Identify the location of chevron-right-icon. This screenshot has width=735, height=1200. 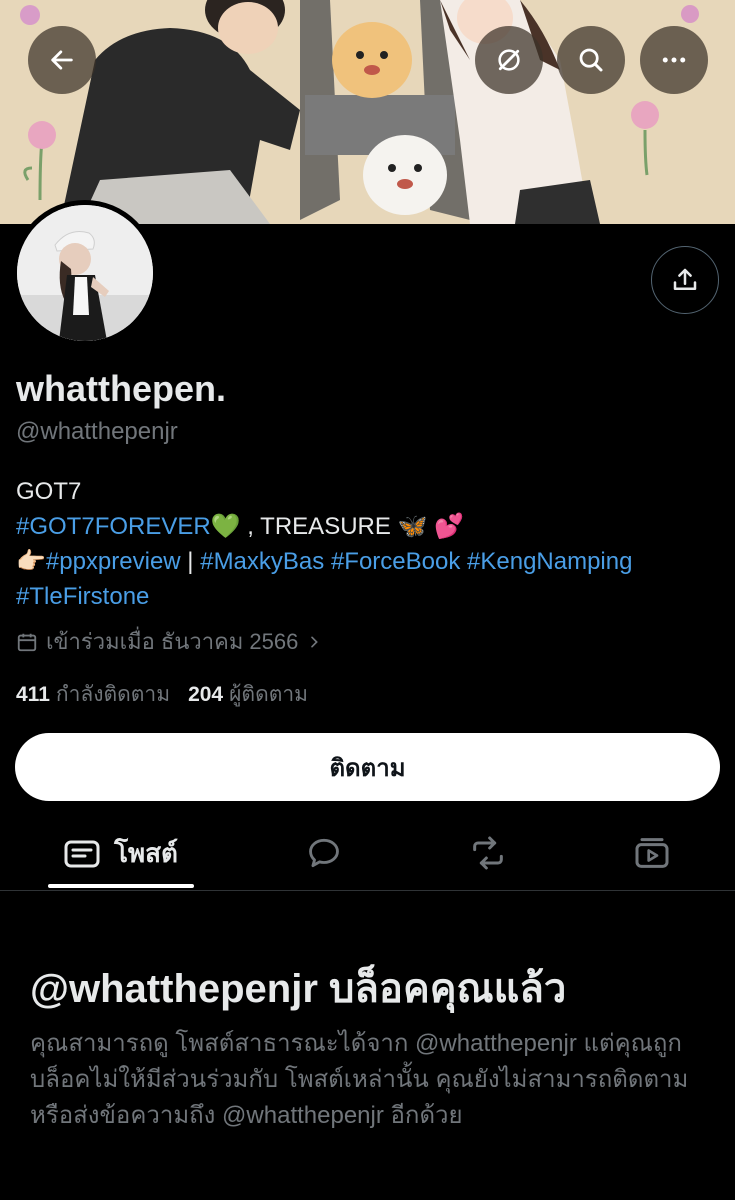
(315, 641).